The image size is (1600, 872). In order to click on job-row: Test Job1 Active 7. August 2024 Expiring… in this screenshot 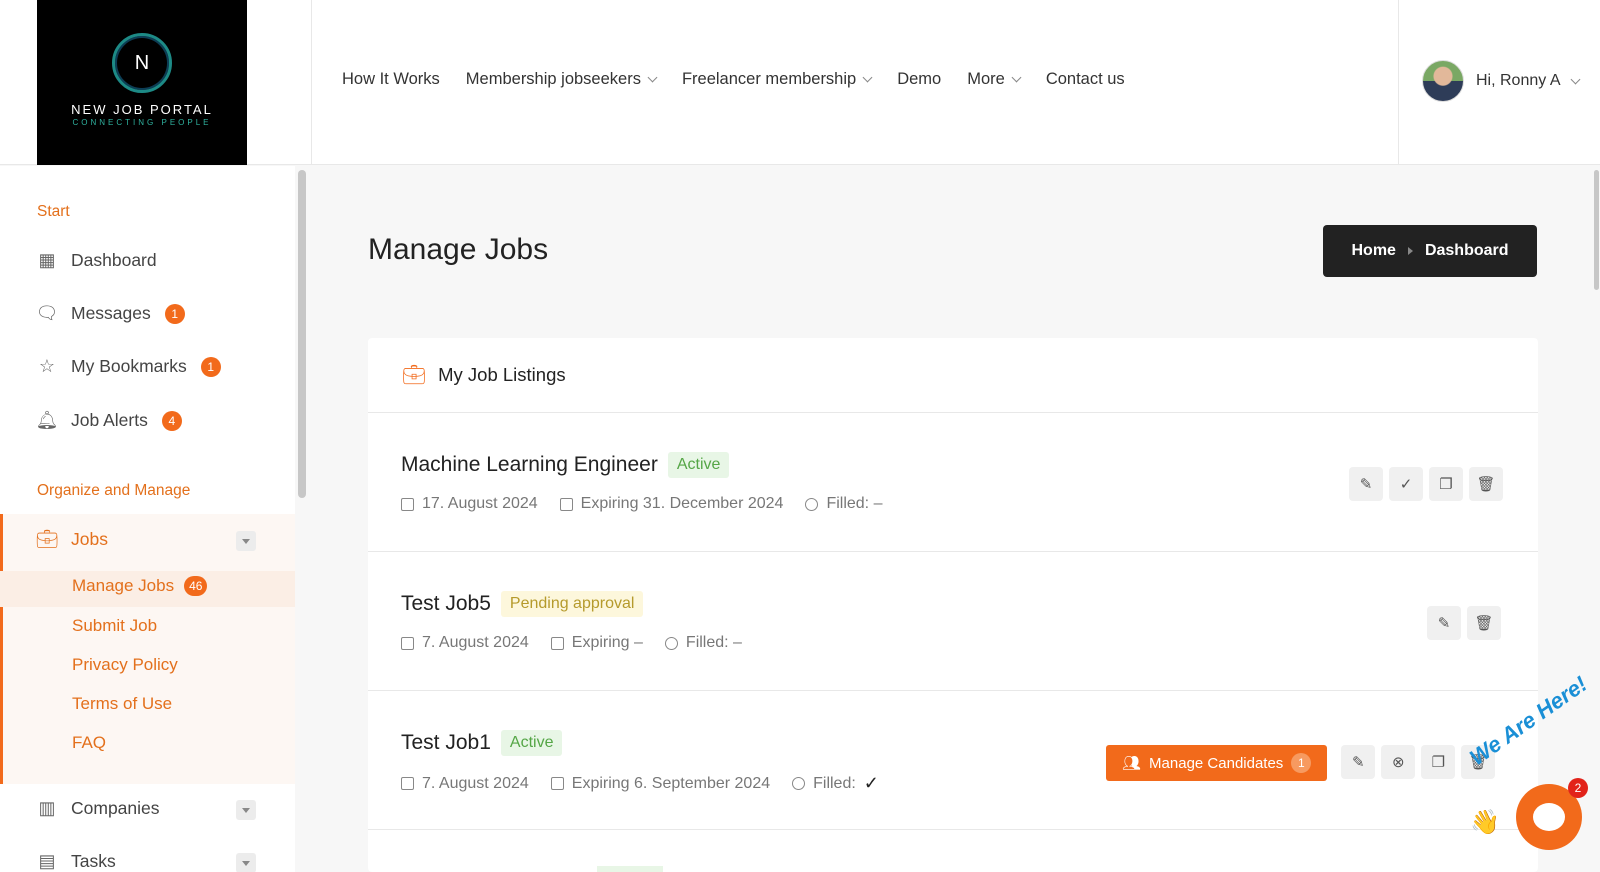, I will do `click(953, 760)`.